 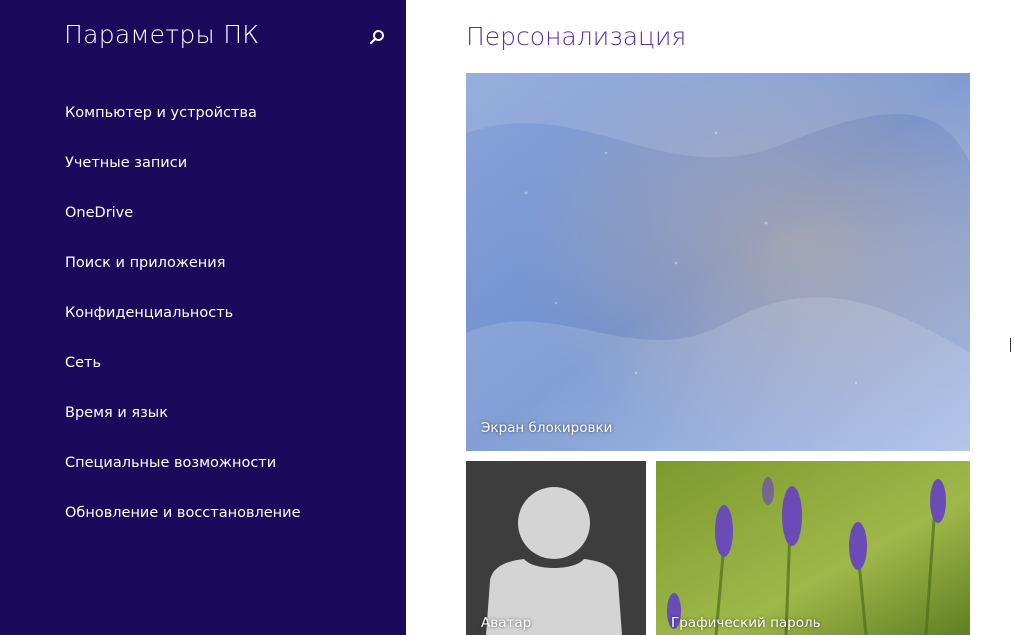 I want to click on avatar-label: Аватар, so click(x=506, y=623).